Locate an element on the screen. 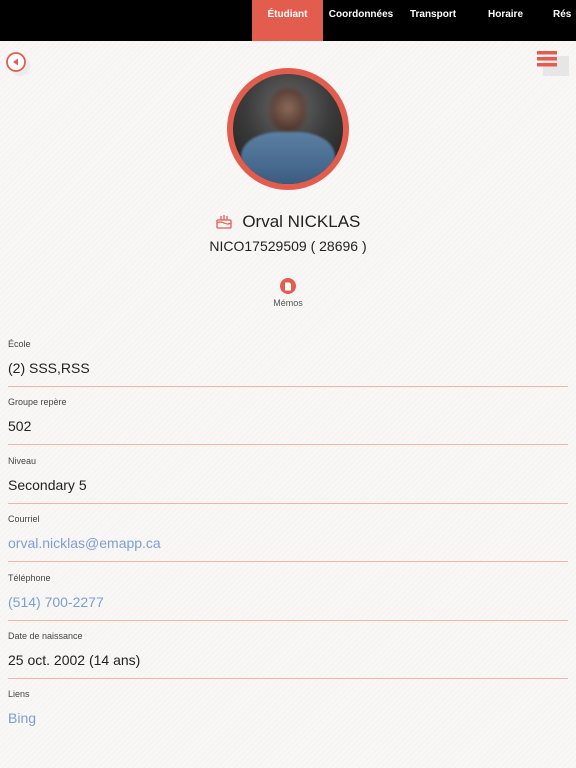  student-name-row: Orval NICKLAS is located at coordinates (288, 223).